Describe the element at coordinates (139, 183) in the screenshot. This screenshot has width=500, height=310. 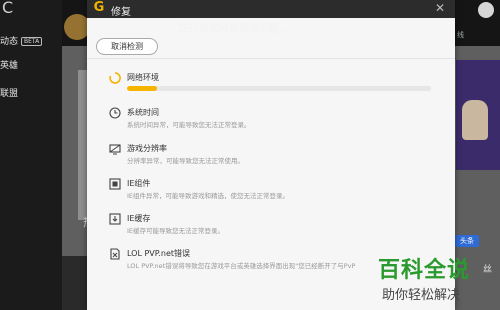
I see `check-item-title: IE组件` at that location.